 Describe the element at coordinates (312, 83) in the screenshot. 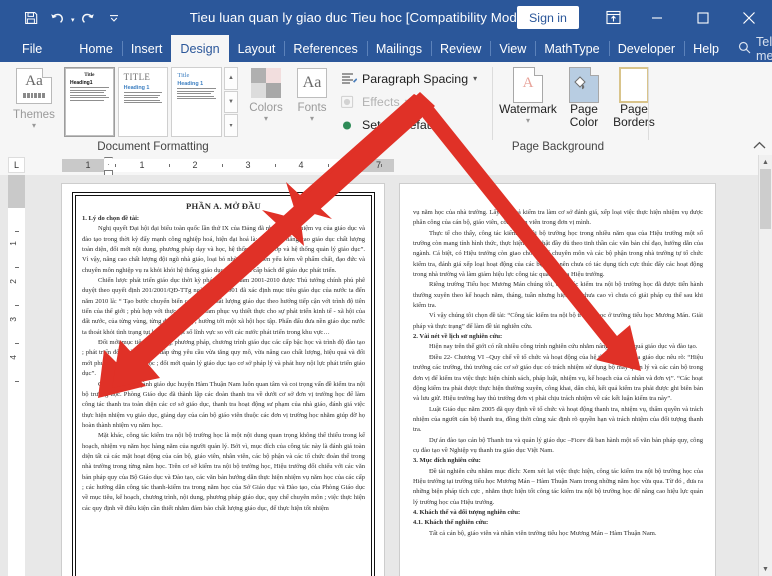

I see `fonts-icon: Aa` at that location.